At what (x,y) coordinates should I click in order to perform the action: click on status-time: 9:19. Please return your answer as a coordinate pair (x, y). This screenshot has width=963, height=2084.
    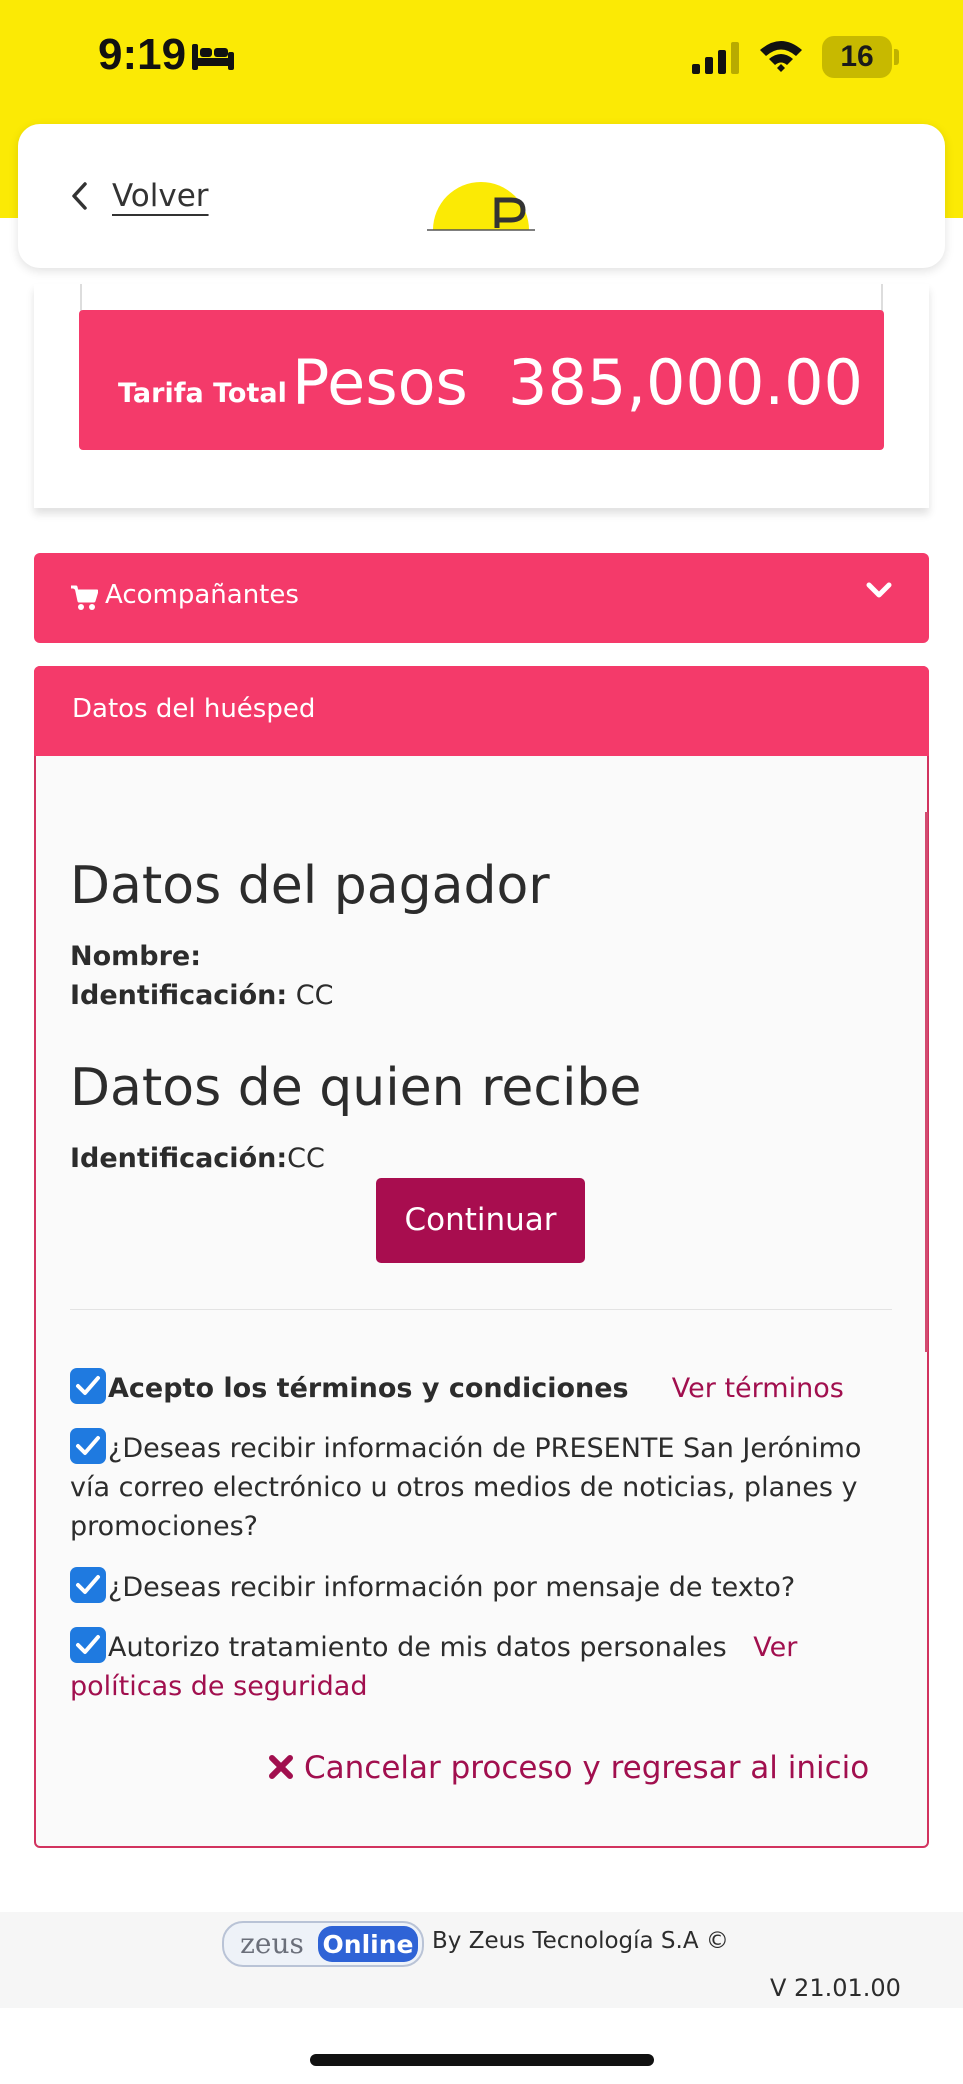
    Looking at the image, I should click on (142, 54).